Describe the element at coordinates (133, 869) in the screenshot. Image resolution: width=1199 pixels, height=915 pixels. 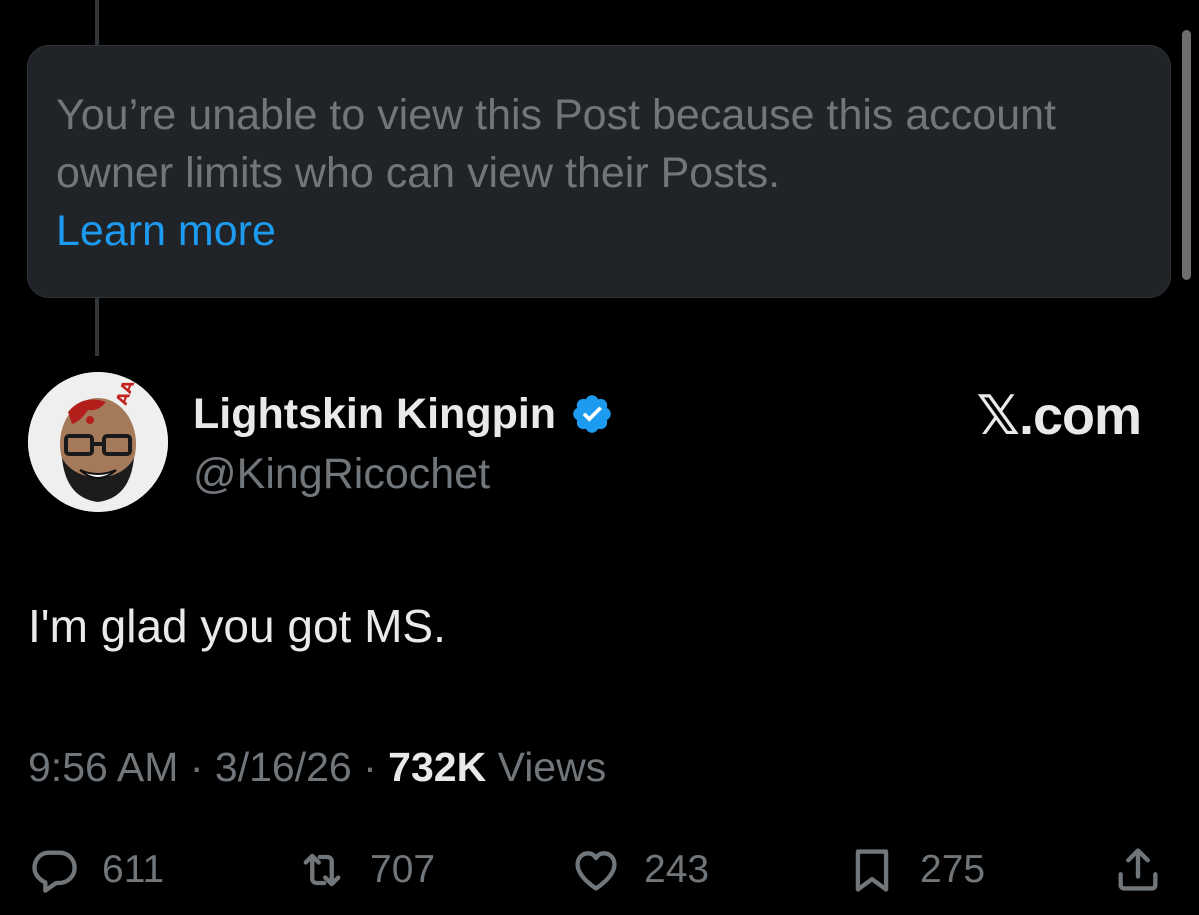
I see `reply-count: 611` at that location.